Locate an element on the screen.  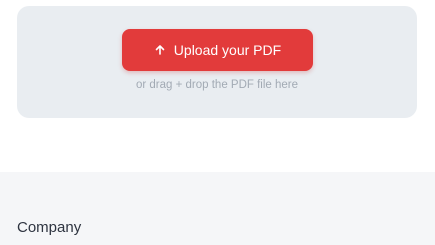
footer-heading-company: Company is located at coordinates (49, 227).